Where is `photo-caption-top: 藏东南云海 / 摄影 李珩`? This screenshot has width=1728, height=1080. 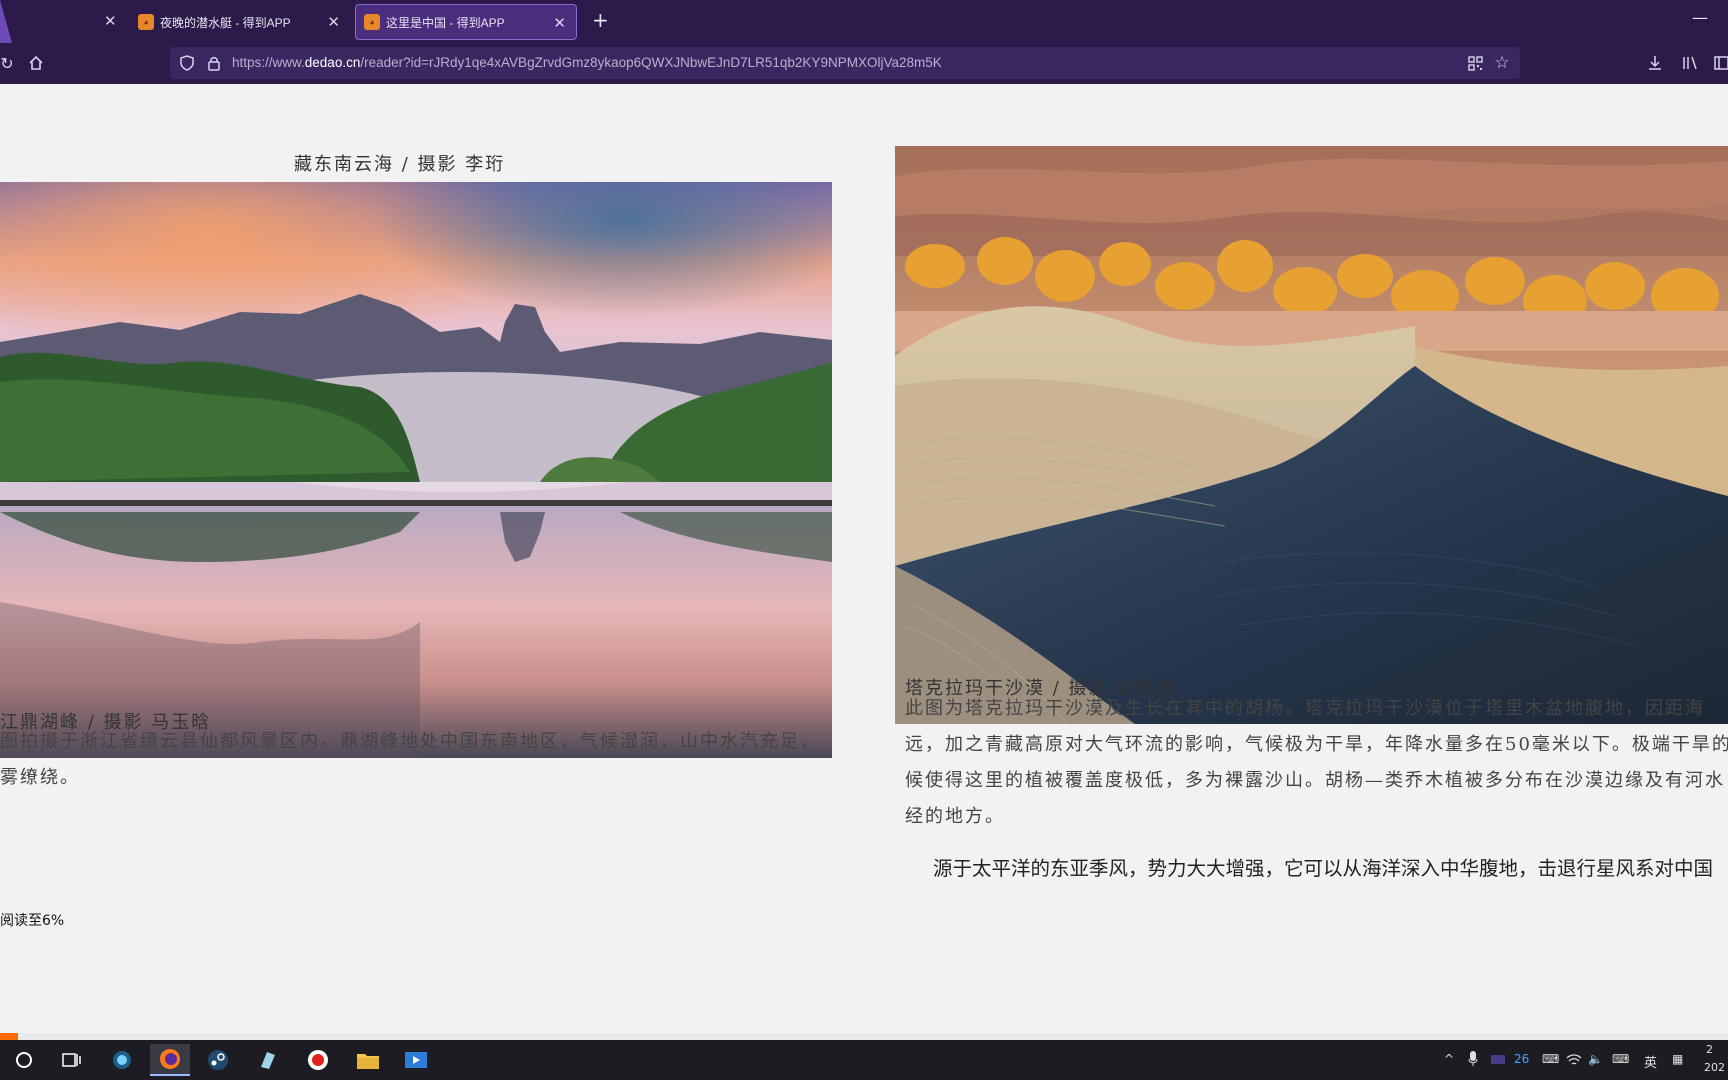 photo-caption-top: 藏东南云海 / 摄影 李珩 is located at coordinates (400, 164).